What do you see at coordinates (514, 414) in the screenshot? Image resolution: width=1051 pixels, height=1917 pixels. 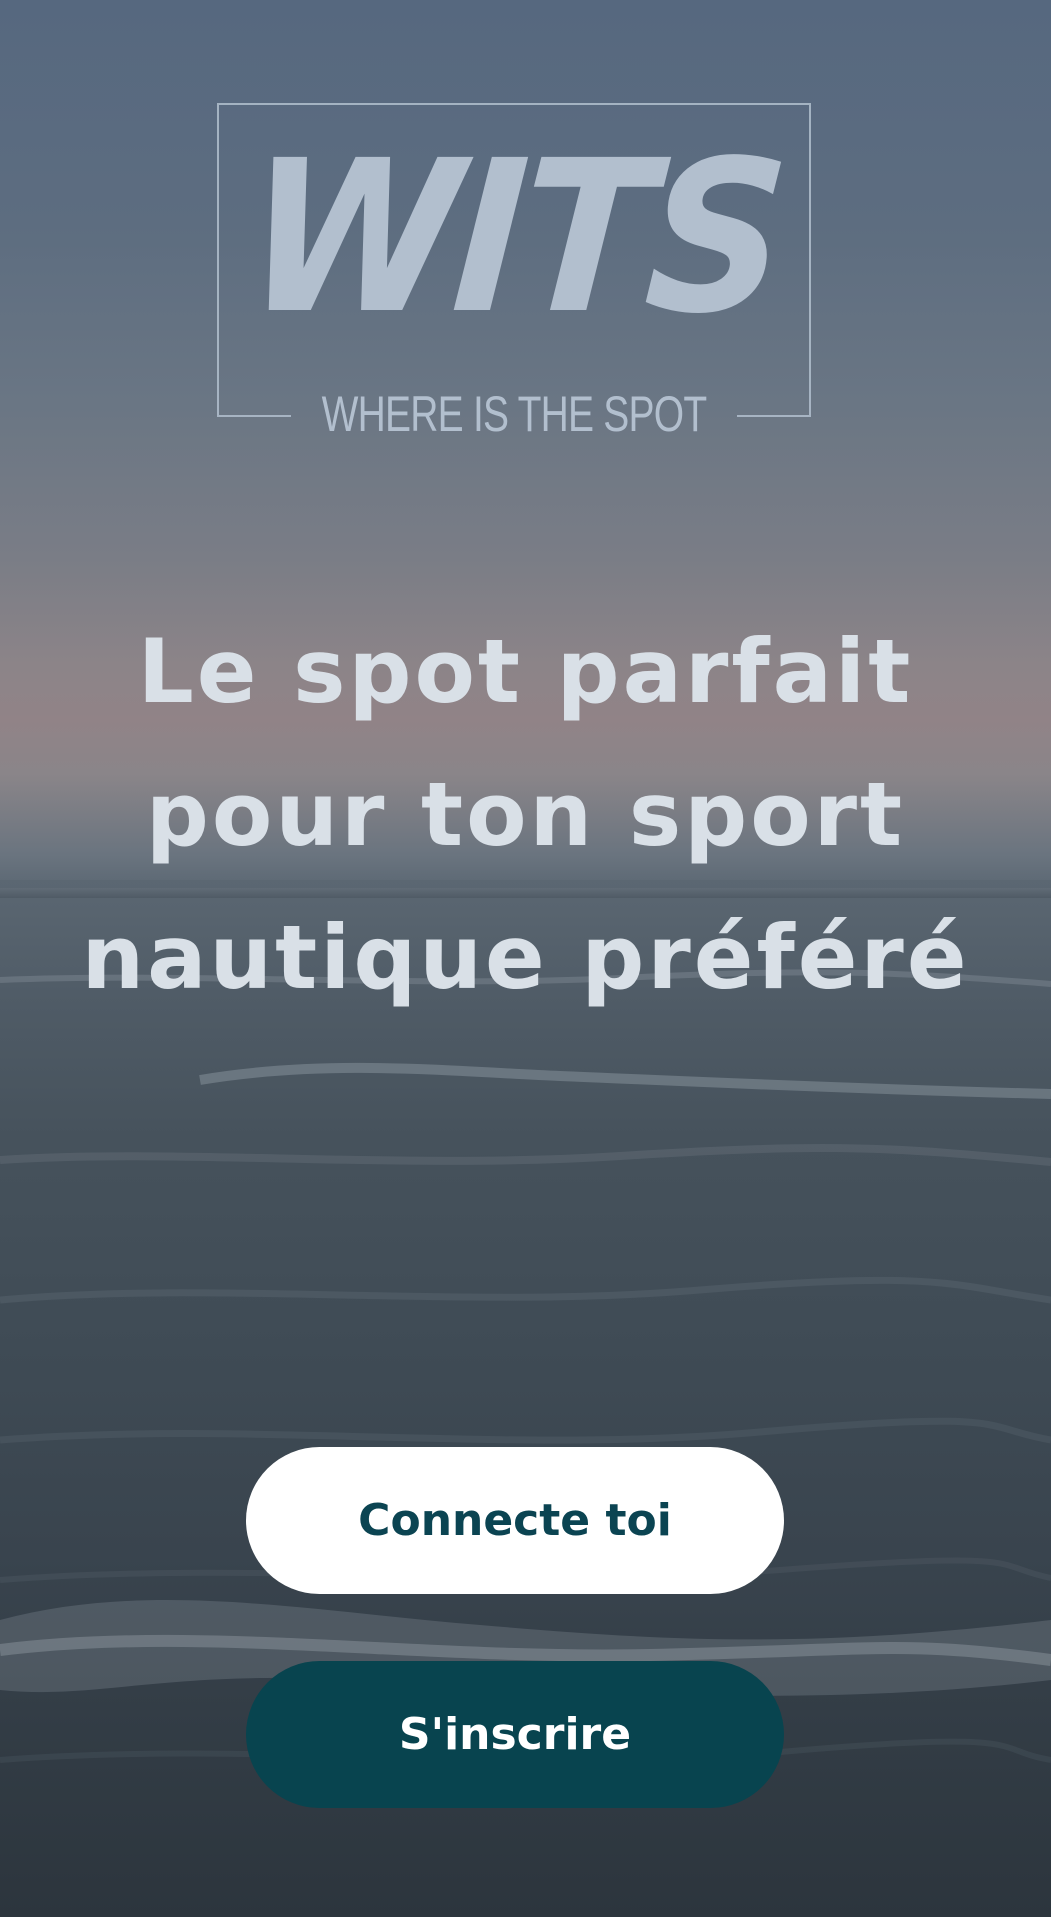 I see `logo-tagline: WHERE IS THE SPOT` at bounding box center [514, 414].